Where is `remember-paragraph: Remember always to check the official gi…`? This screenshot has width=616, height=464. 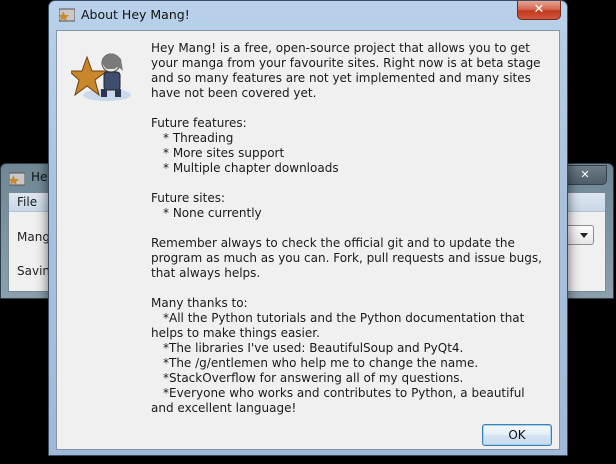
remember-paragraph: Remember always to check the official gi… is located at coordinates (346, 258).